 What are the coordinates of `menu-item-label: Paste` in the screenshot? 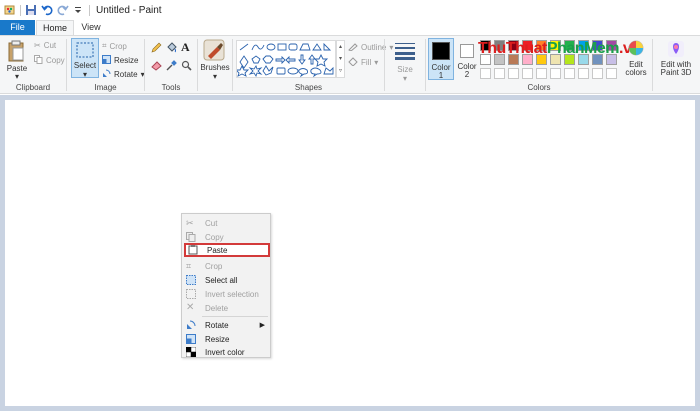 It's located at (217, 250).